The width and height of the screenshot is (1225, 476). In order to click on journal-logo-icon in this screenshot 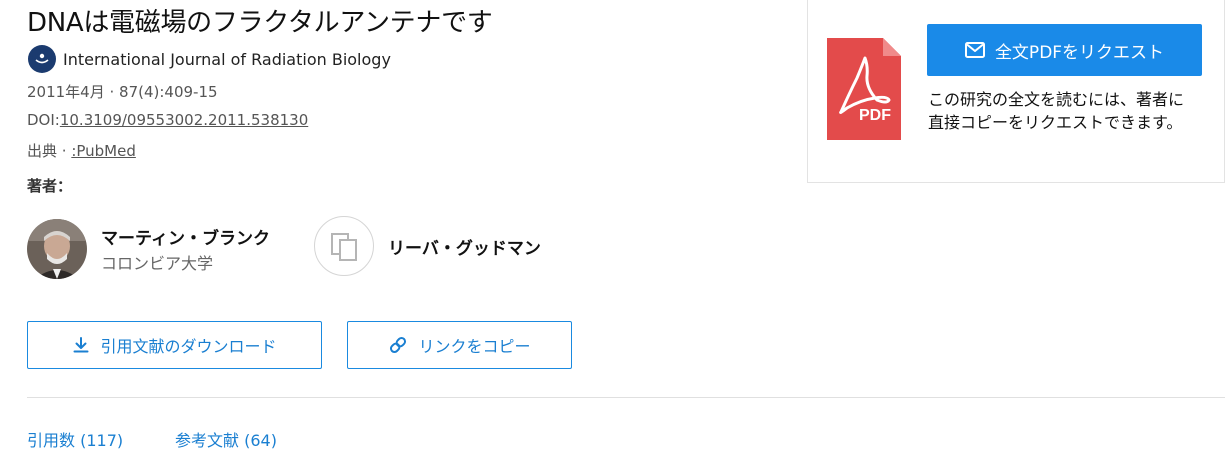, I will do `click(42, 59)`.